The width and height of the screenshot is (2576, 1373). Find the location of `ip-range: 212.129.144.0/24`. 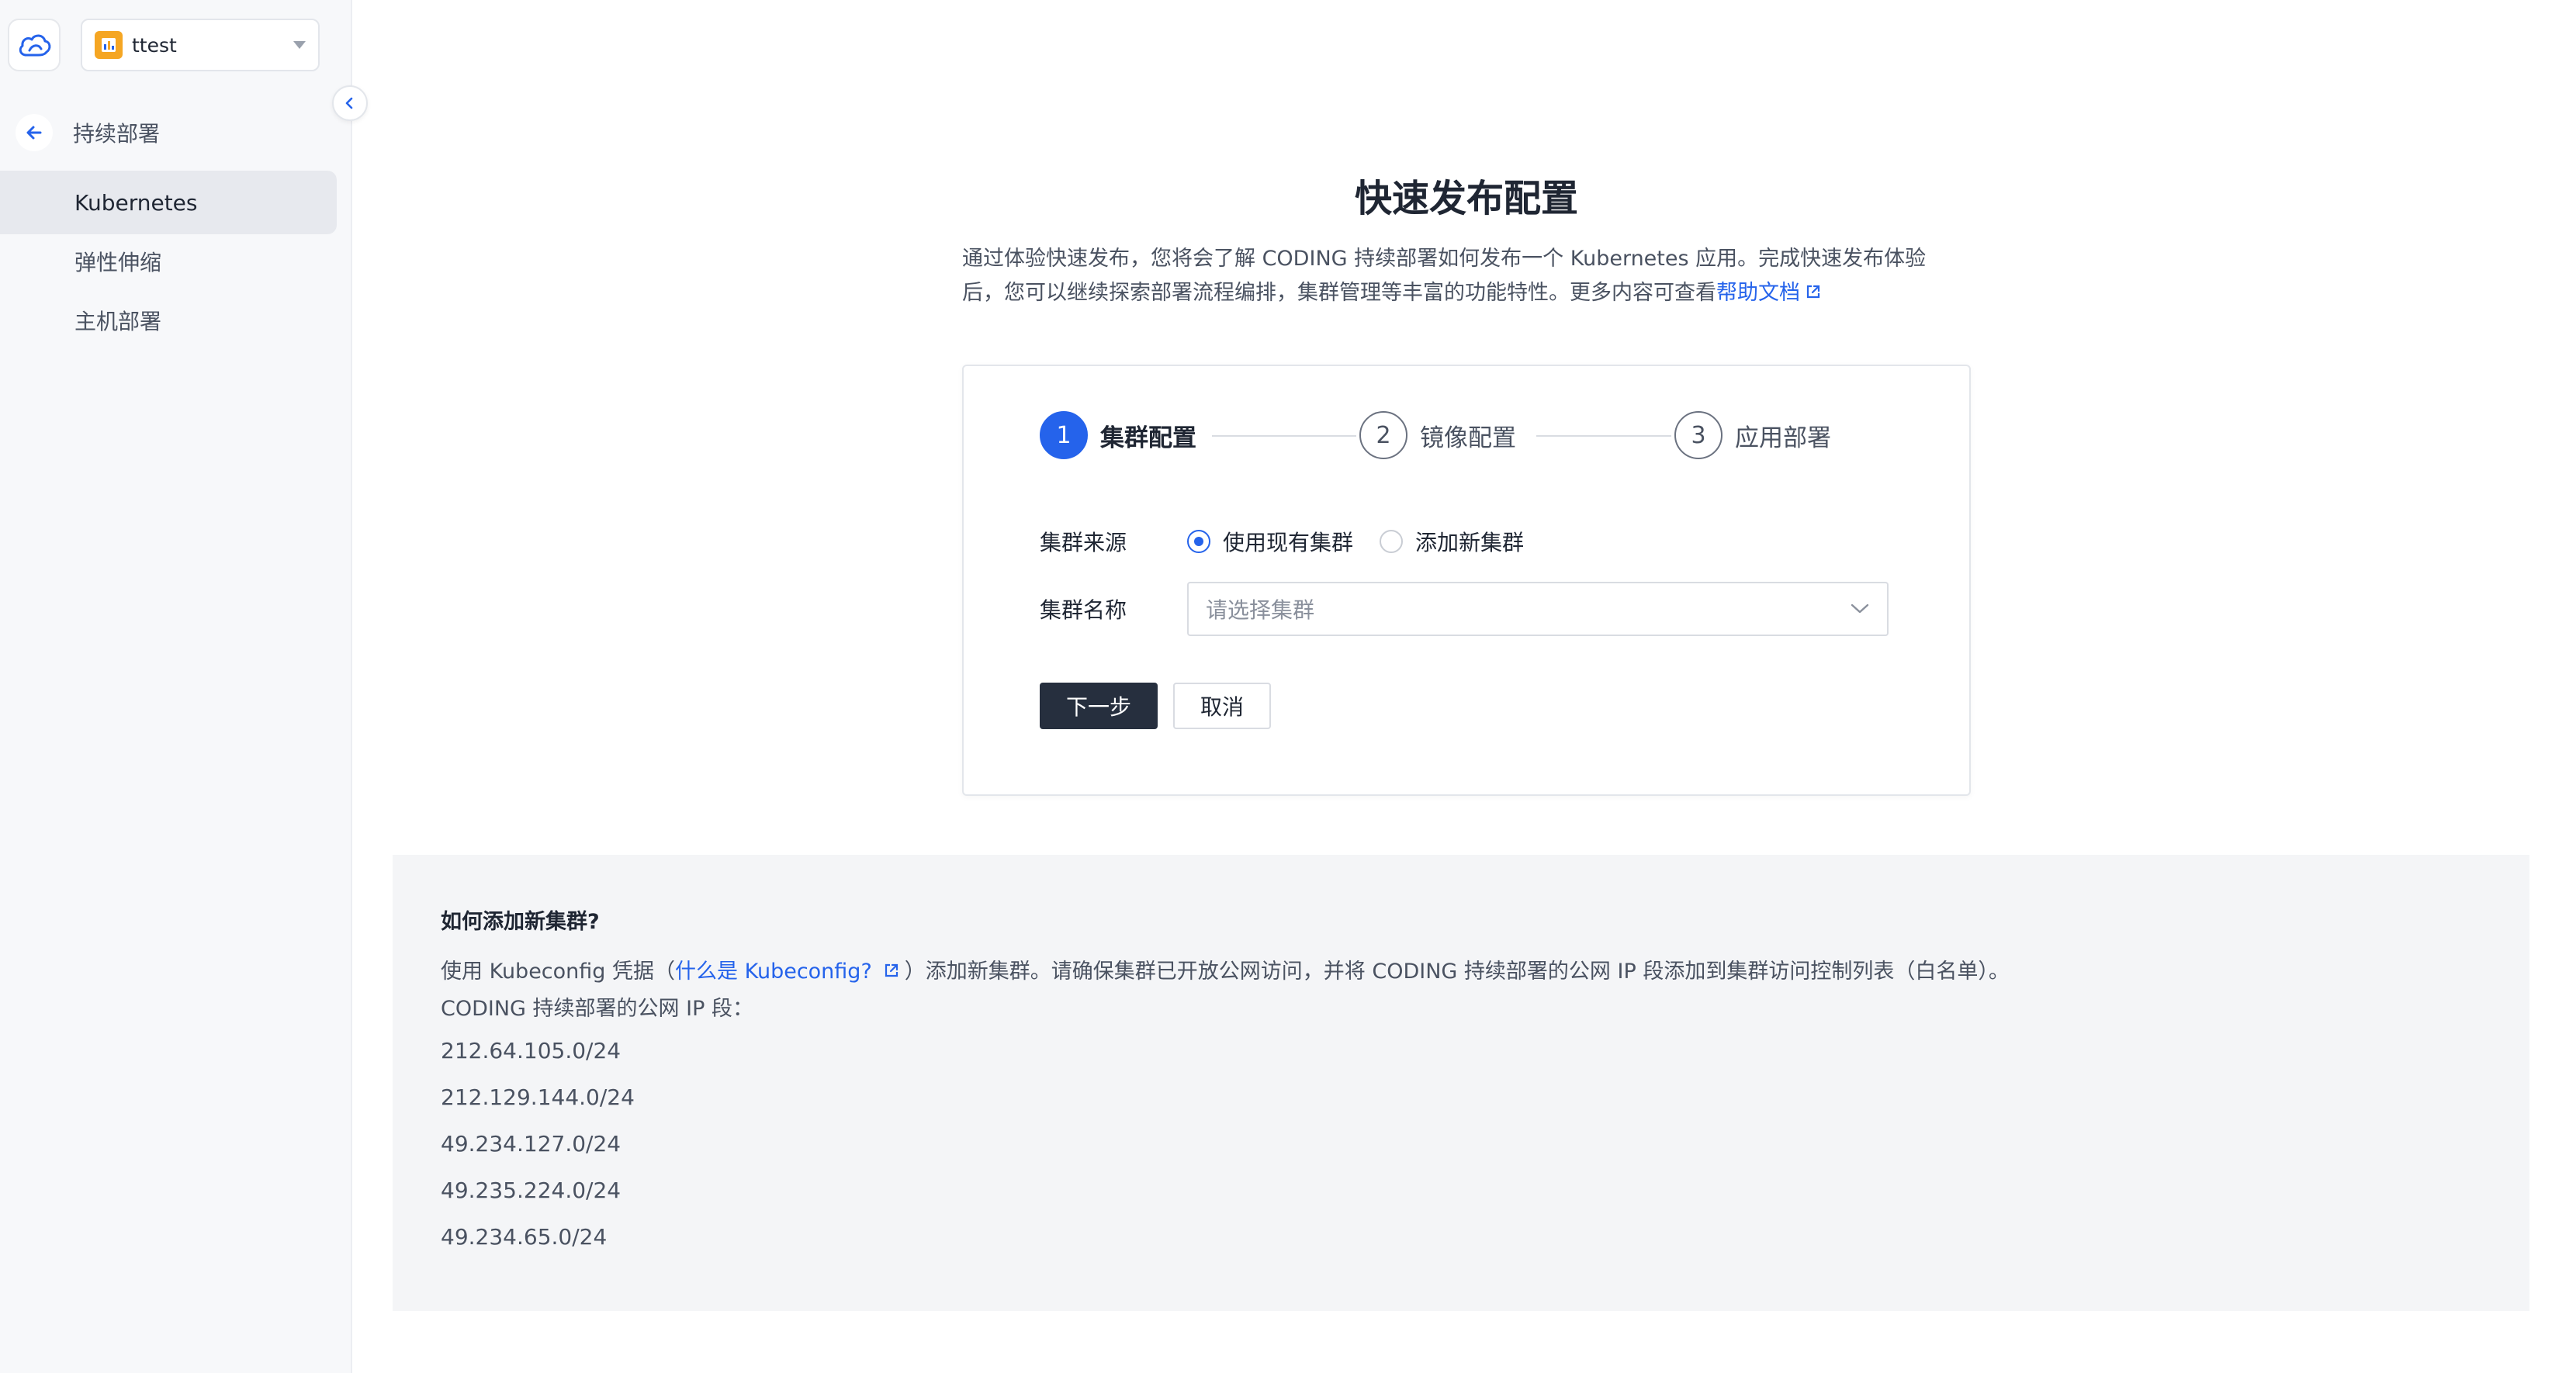

ip-range: 212.129.144.0/24 is located at coordinates (538, 1097).